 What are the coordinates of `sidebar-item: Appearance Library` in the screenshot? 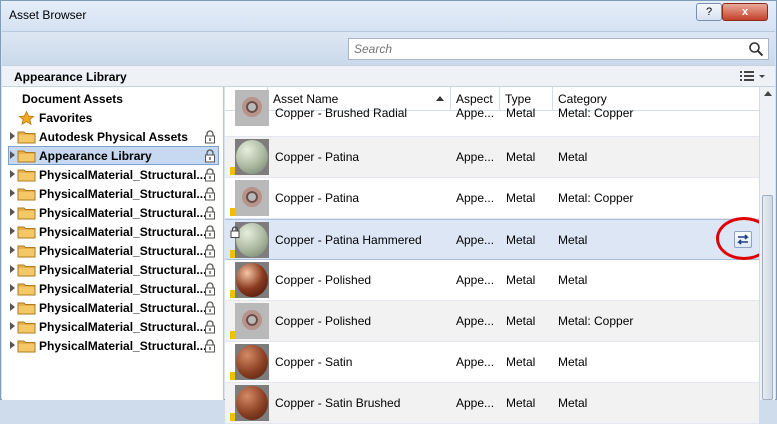 It's located at (112, 155).